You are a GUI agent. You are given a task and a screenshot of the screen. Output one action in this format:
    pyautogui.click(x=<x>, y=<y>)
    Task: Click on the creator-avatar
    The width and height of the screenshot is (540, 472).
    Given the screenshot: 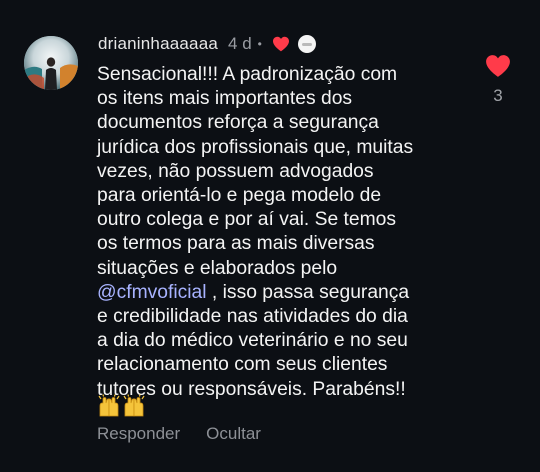 What is the action you would take?
    pyautogui.click(x=306, y=44)
    